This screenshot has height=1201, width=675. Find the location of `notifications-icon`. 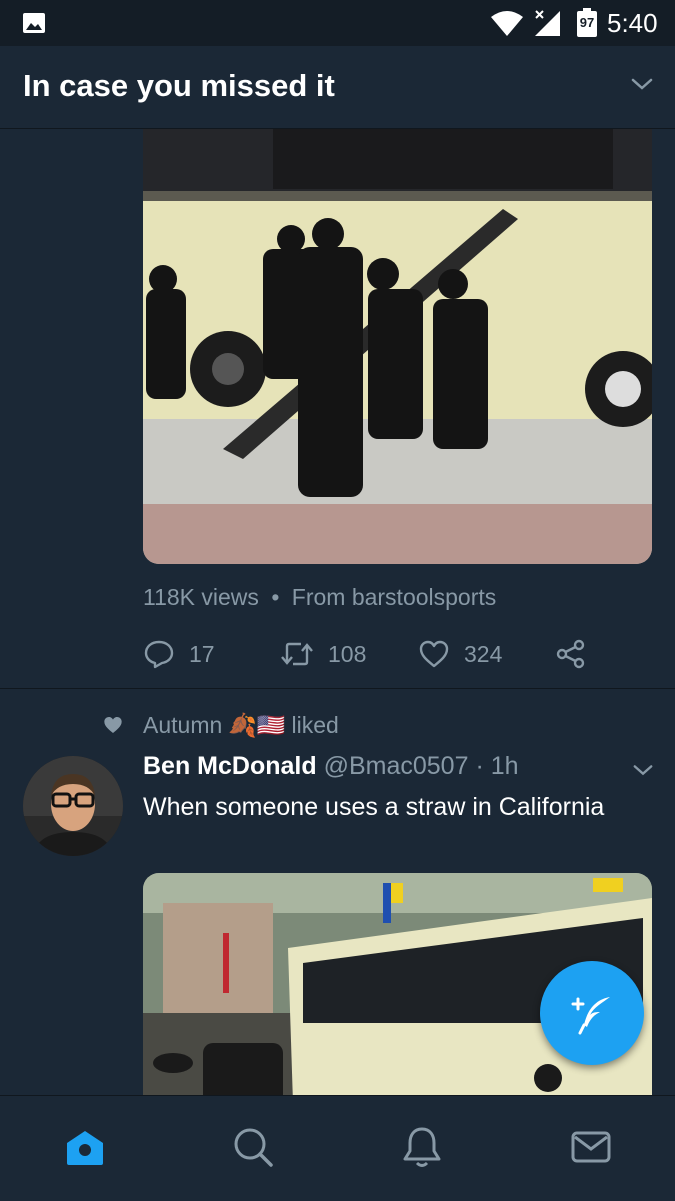

notifications-icon is located at coordinates (422, 1147).